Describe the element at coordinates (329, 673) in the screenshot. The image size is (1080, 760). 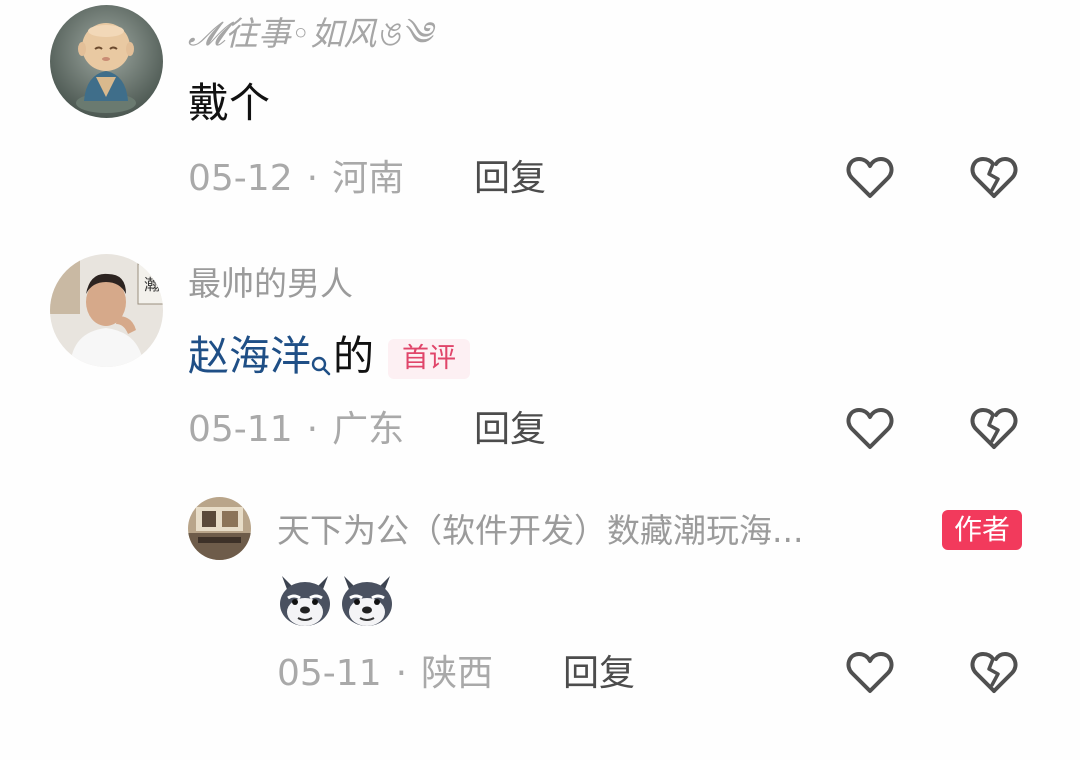
I see `reply-date: 05-11` at that location.